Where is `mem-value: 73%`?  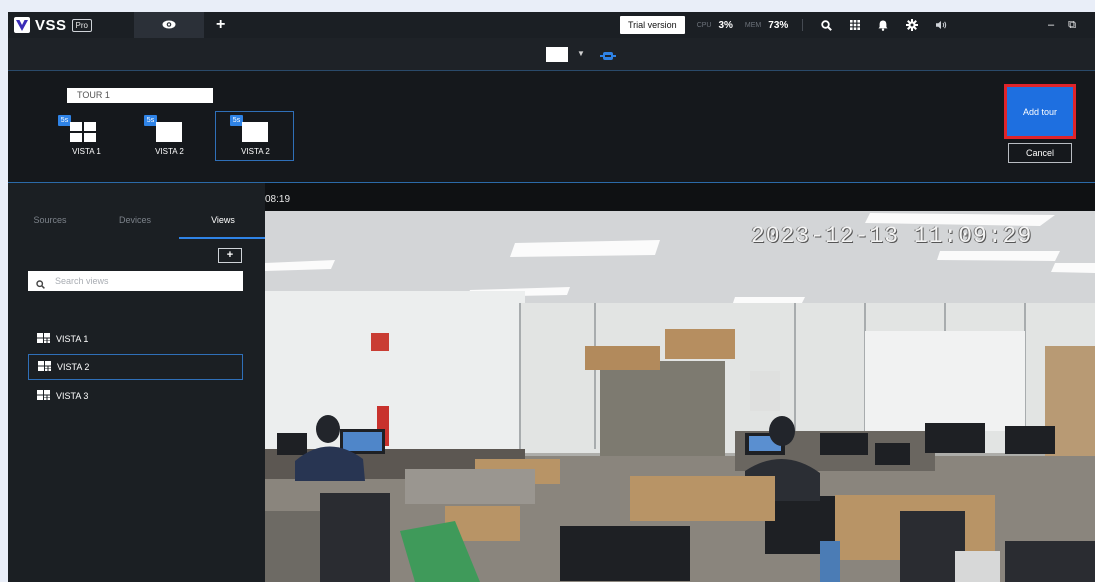
mem-value: 73% is located at coordinates (778, 25).